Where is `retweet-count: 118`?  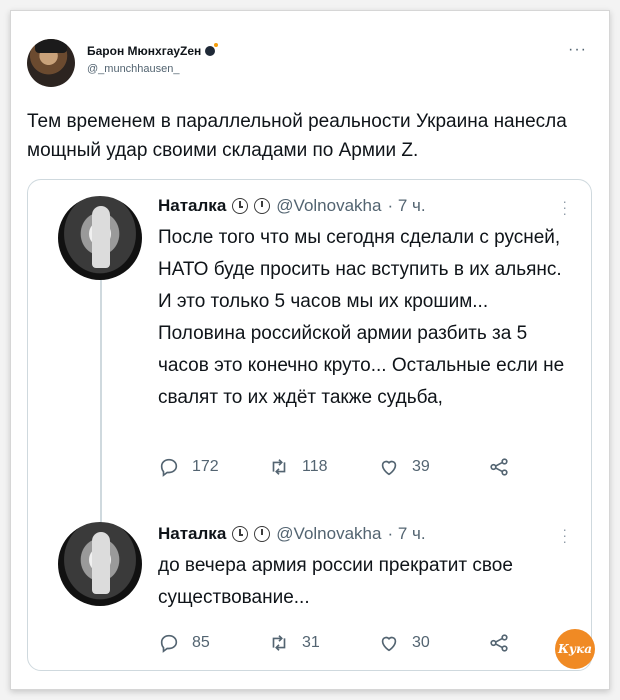
retweet-count: 118 is located at coordinates (315, 466).